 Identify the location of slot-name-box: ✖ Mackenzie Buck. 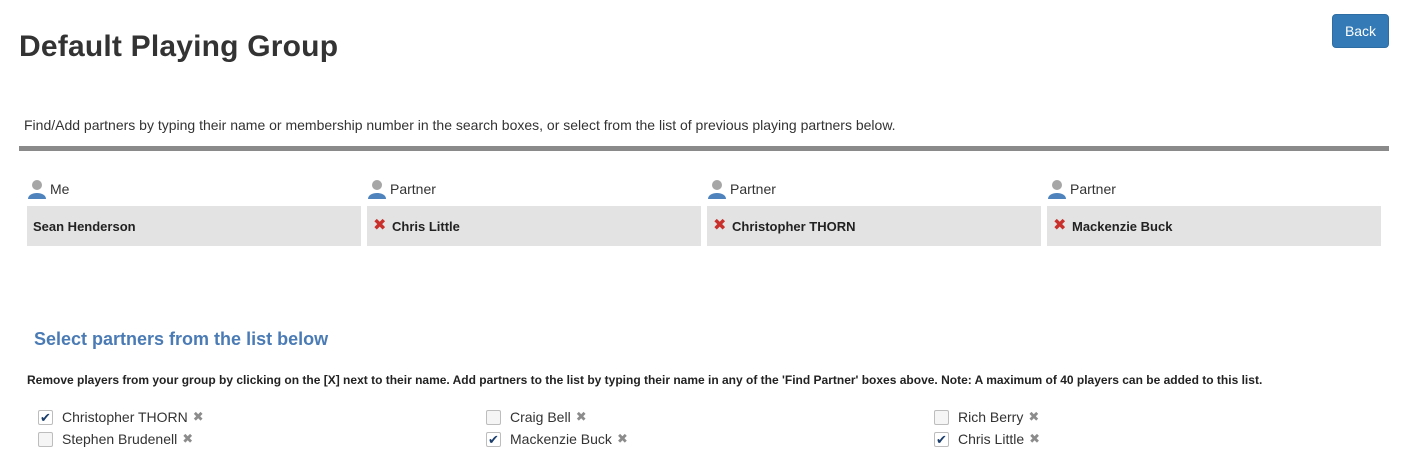
(1214, 226).